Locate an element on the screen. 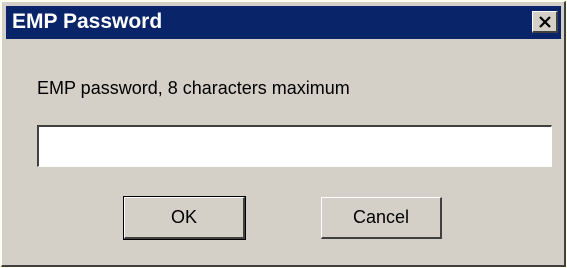  close-icon is located at coordinates (545, 22).